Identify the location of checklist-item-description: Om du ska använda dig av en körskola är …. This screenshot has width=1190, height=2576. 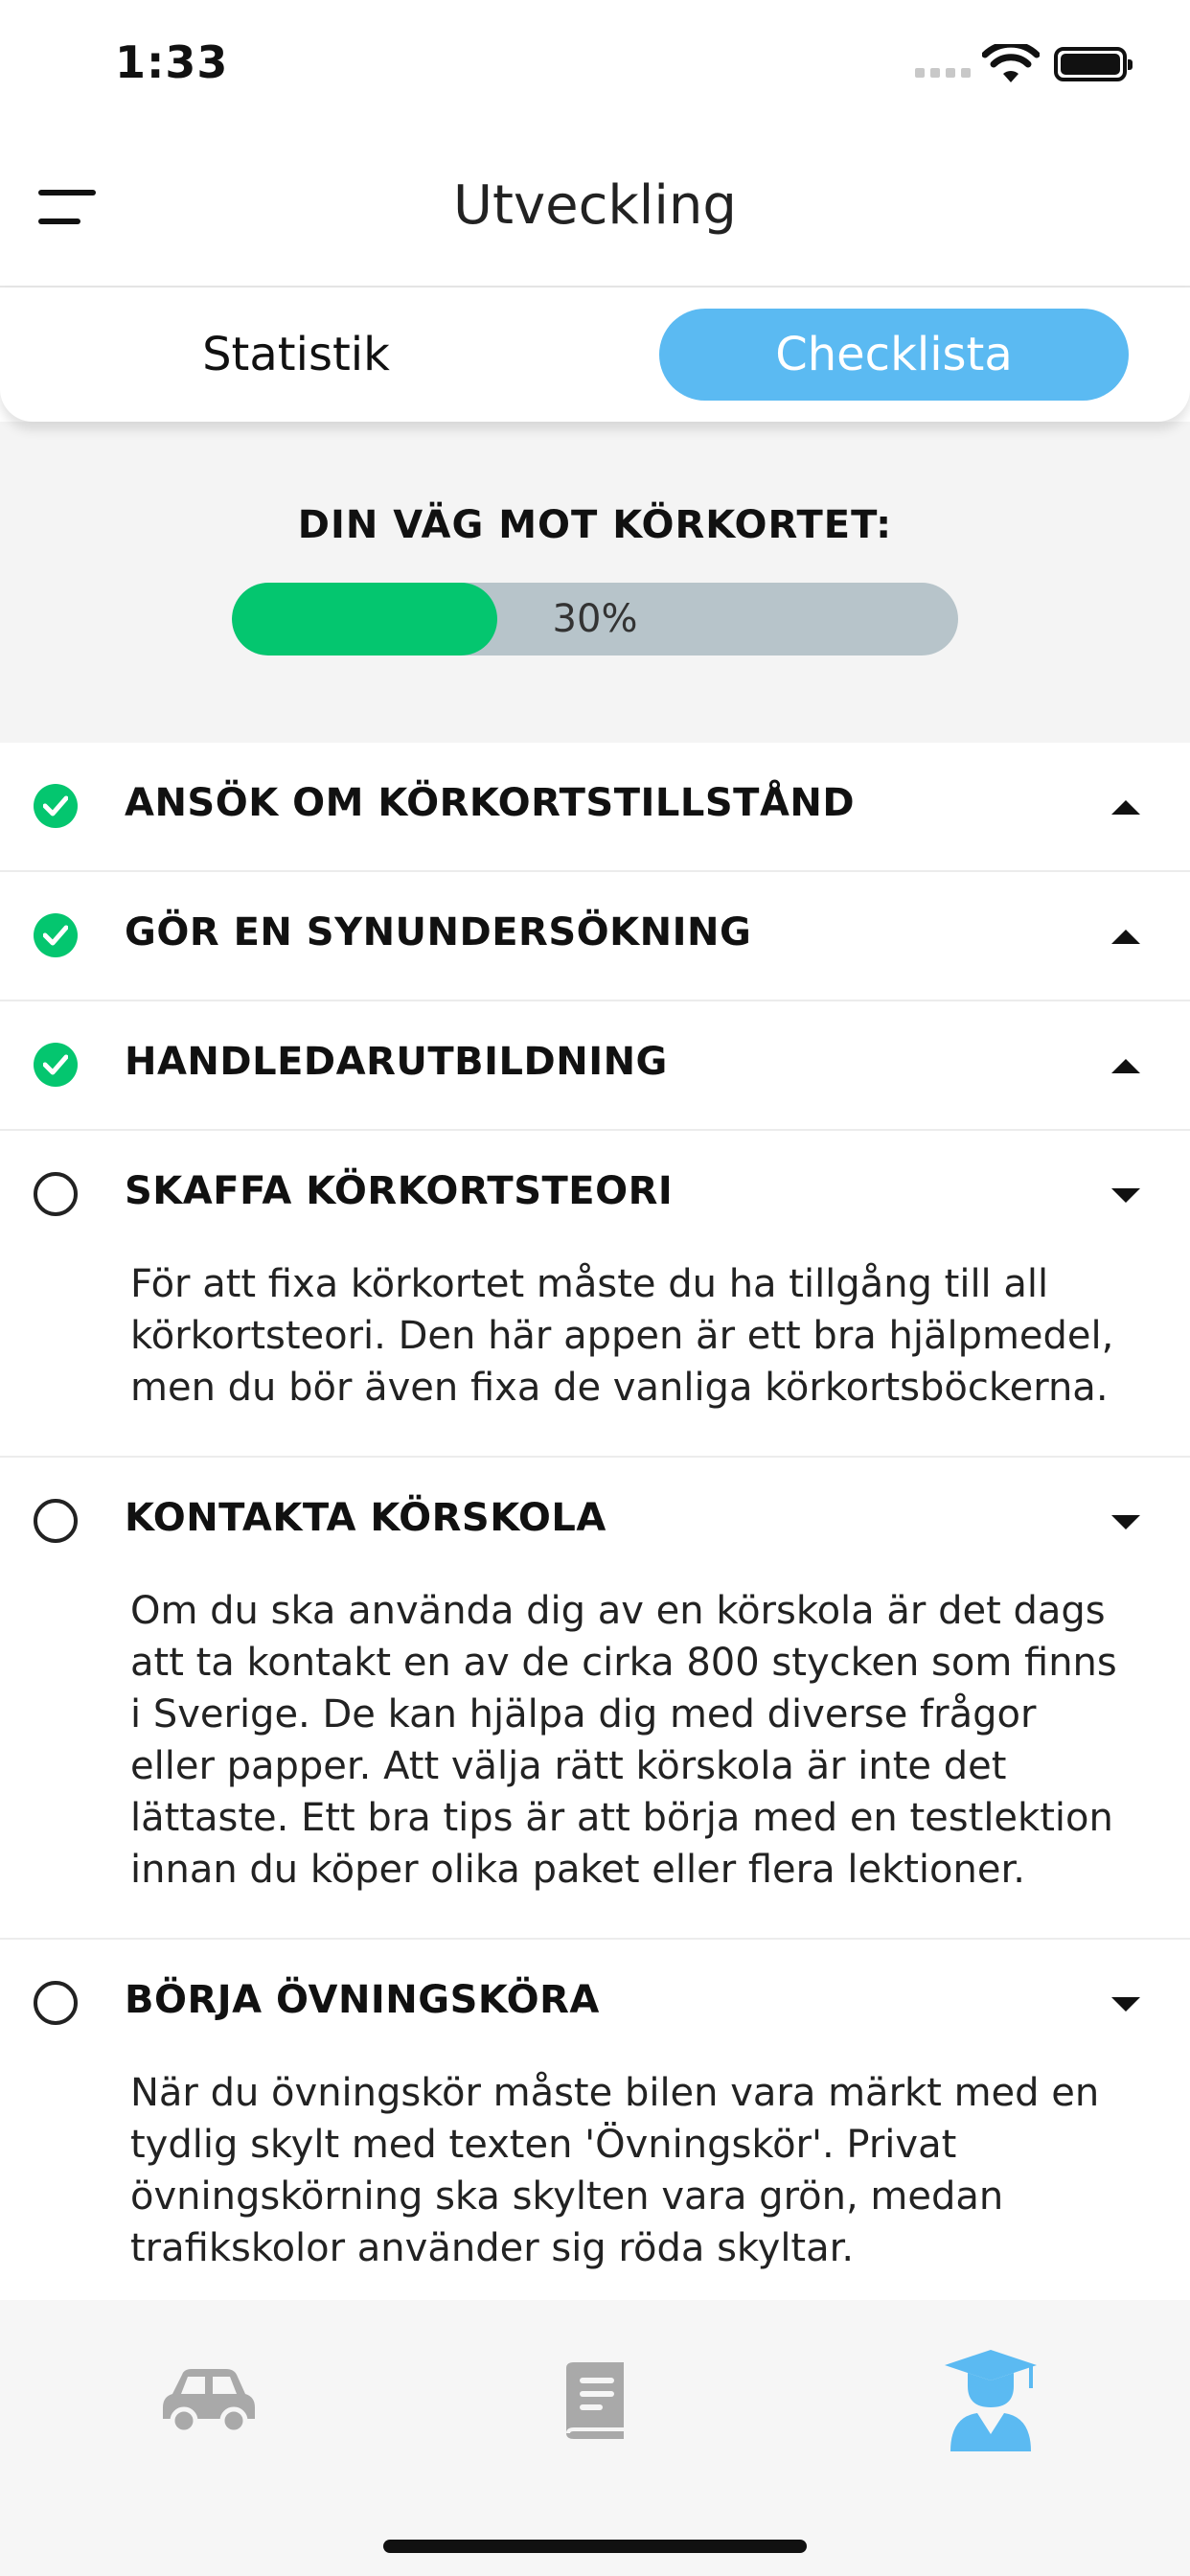
(623, 1740).